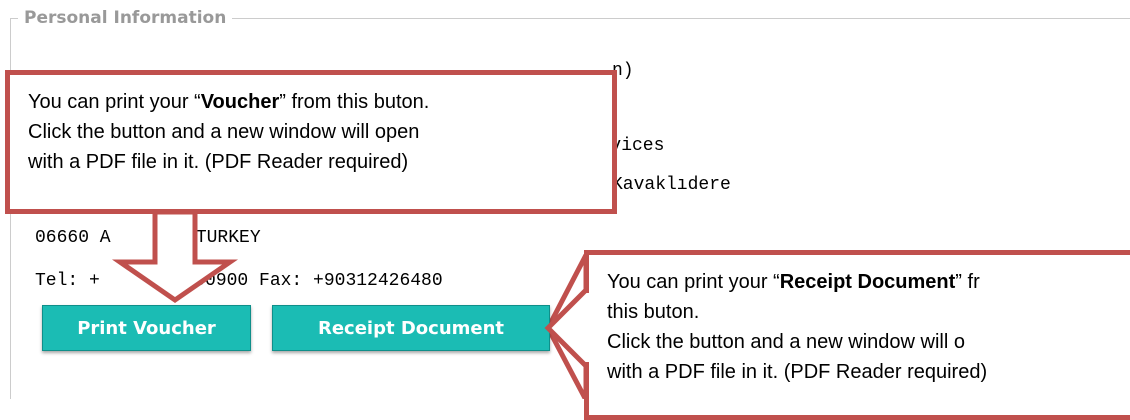 Image resolution: width=1130 pixels, height=420 pixels. I want to click on annotation-arrow-overlay, so click(568, 328).